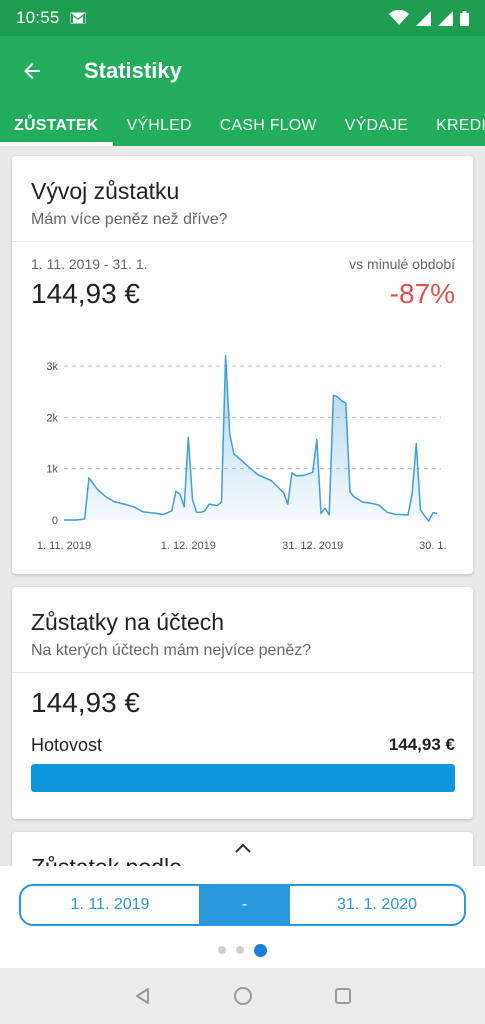 This screenshot has width=485, height=1024. I want to click on tab-bar: ZŮSTATEK VÝHLED CASH FLOW VÝDAJE KREDIT, so click(242, 126).